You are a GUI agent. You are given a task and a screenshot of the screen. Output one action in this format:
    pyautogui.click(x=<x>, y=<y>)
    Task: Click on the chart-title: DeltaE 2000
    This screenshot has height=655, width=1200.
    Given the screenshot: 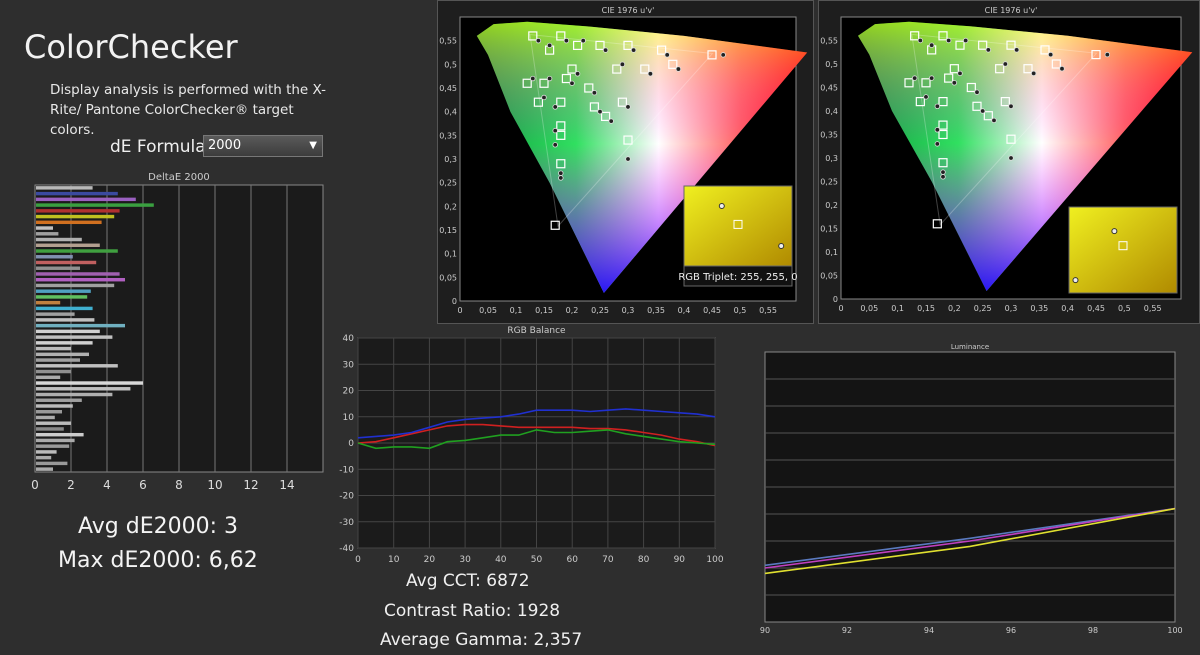 What is the action you would take?
    pyautogui.click(x=179, y=177)
    